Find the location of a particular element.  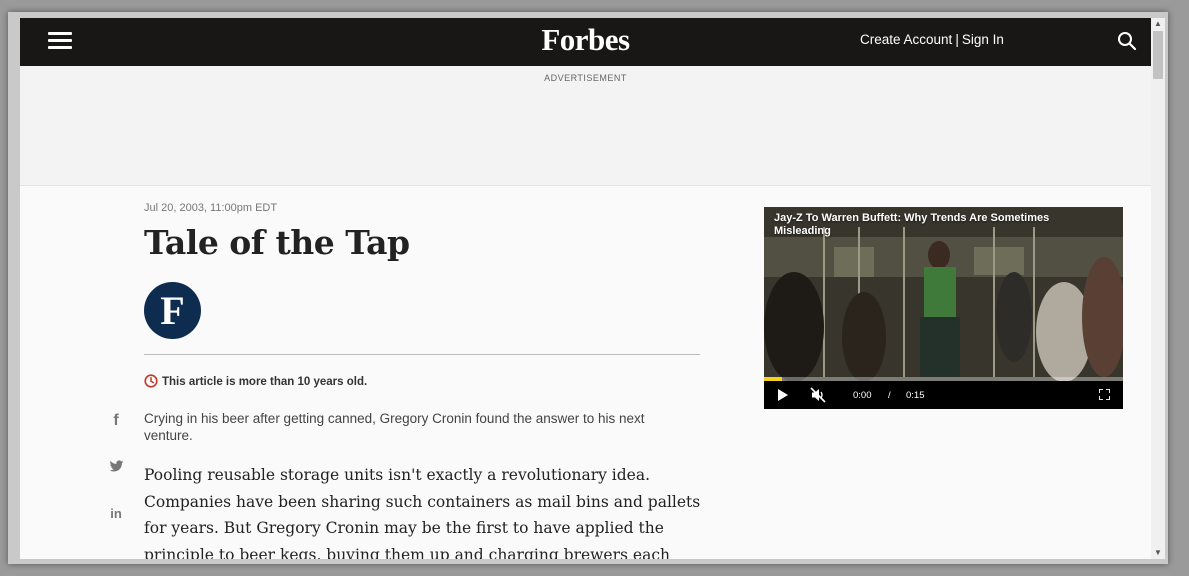

article-timestamp: Jul 20, 2003, 11:00pm EDT is located at coordinates (211, 208).